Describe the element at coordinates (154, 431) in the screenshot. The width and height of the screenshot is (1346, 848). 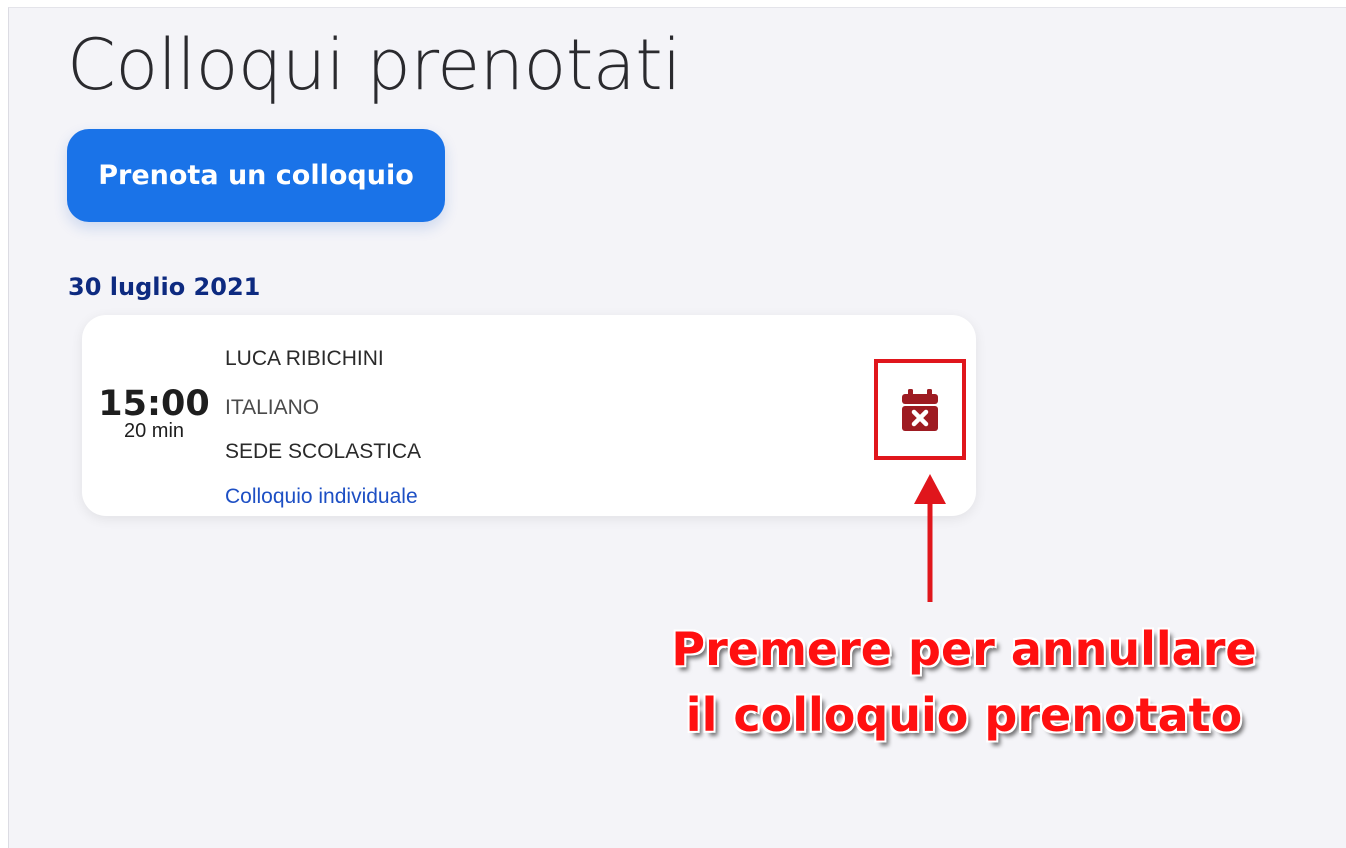
I see `appointment-duration: 20 min` at that location.